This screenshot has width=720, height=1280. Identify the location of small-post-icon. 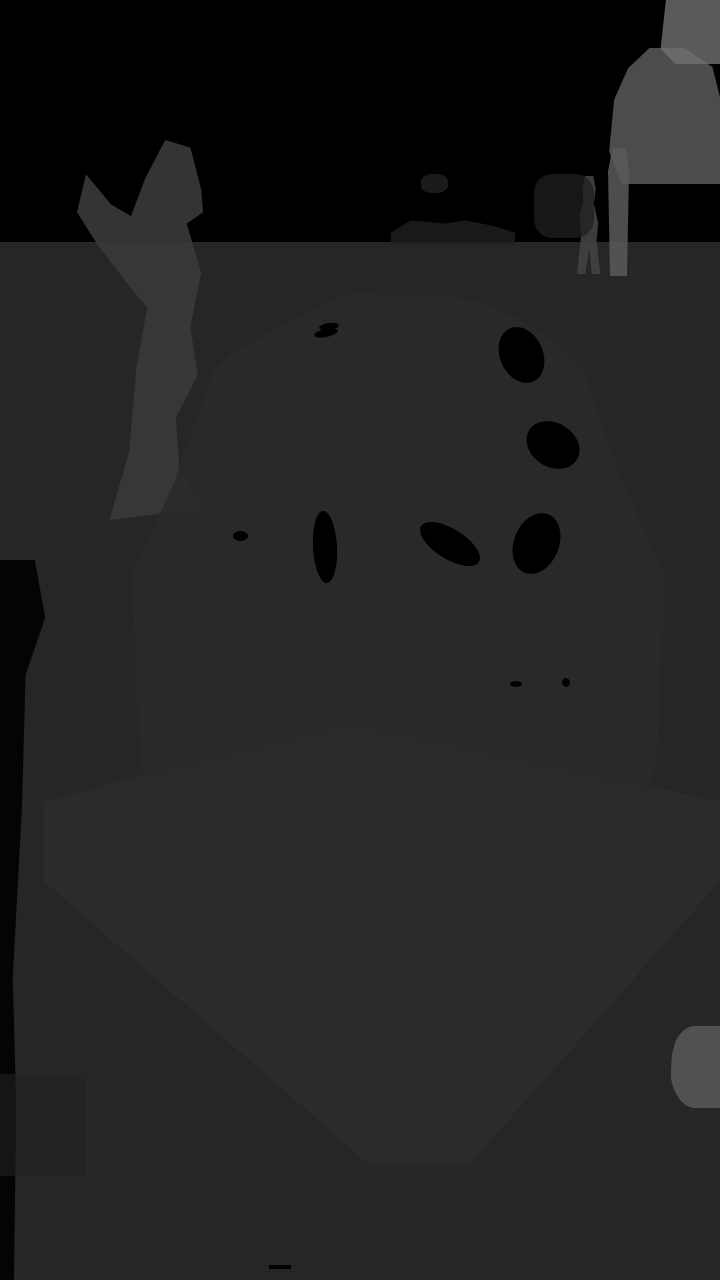
(618, 212).